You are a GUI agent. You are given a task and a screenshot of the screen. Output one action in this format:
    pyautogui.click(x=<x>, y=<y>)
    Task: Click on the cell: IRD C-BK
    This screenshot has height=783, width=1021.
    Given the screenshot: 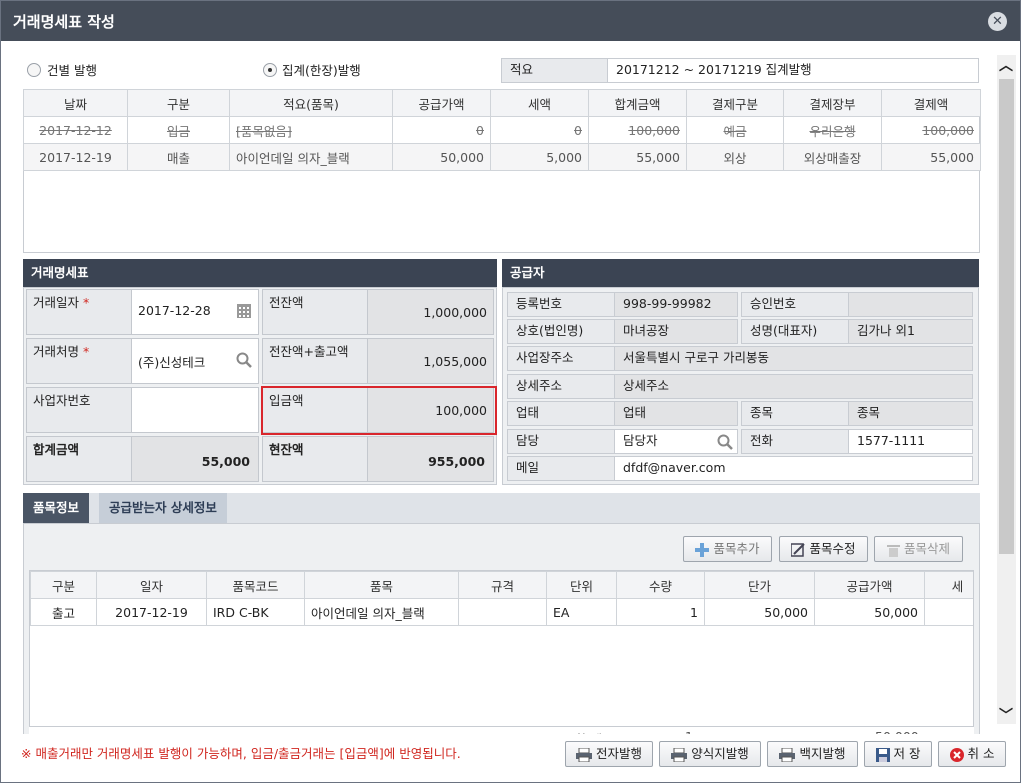 What is the action you would take?
    pyautogui.click(x=255, y=612)
    